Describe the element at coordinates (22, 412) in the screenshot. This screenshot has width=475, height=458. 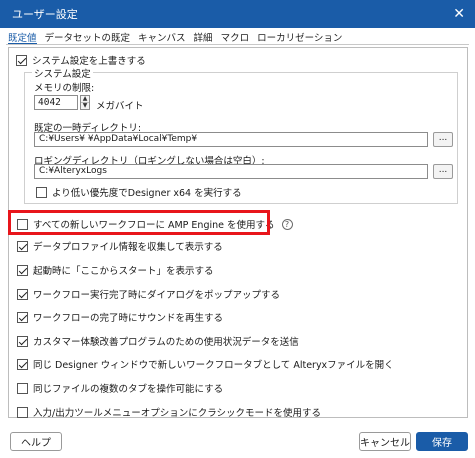
I see `option-classic-mode-checkbox` at that location.